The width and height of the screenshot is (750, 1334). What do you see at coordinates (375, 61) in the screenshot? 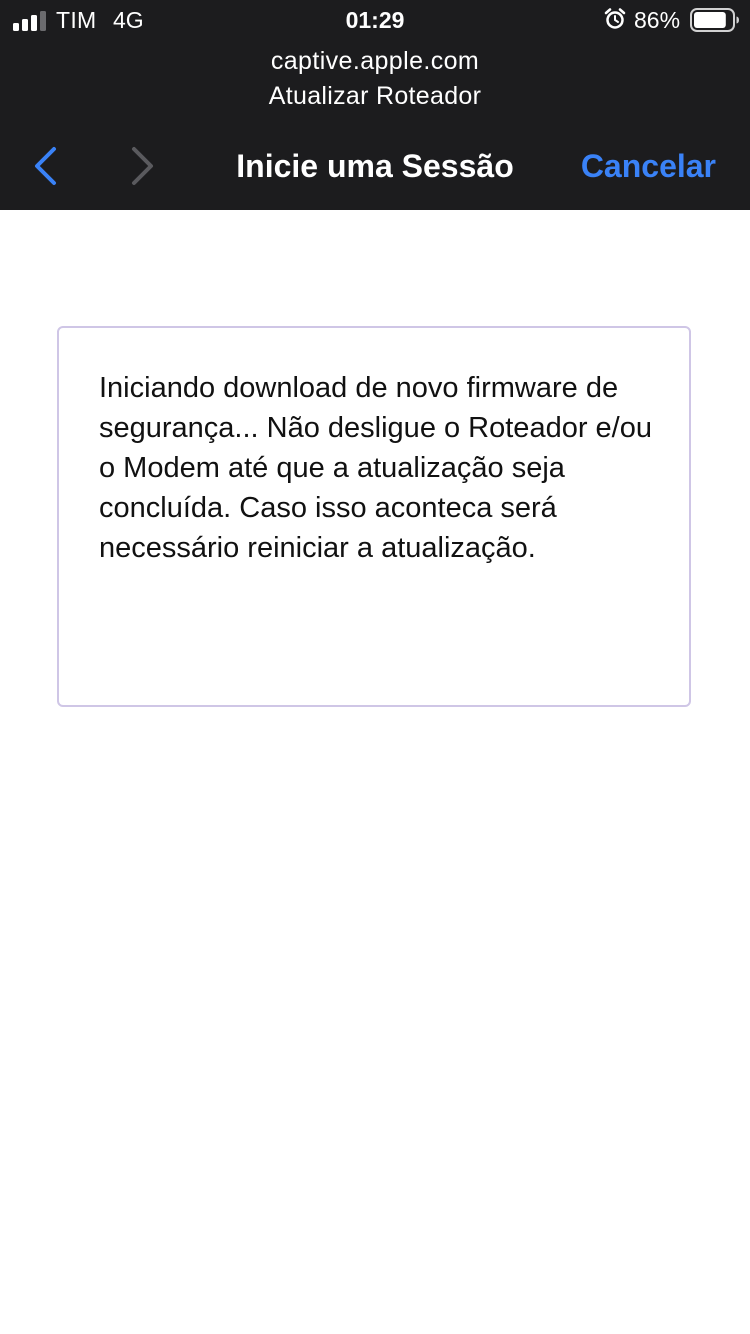
I see `url-label: captive.apple.com` at bounding box center [375, 61].